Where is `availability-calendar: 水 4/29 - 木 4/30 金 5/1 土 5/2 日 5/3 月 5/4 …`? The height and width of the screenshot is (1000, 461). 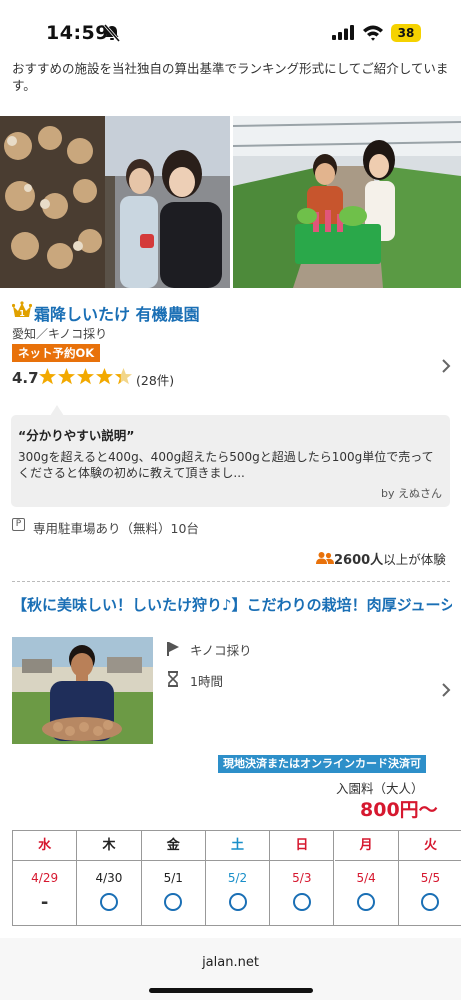
availability-calendar: 水 4/29 - 木 4/30 金 5/1 土 5/2 日 5/3 月 5/4 … is located at coordinates (236, 878).